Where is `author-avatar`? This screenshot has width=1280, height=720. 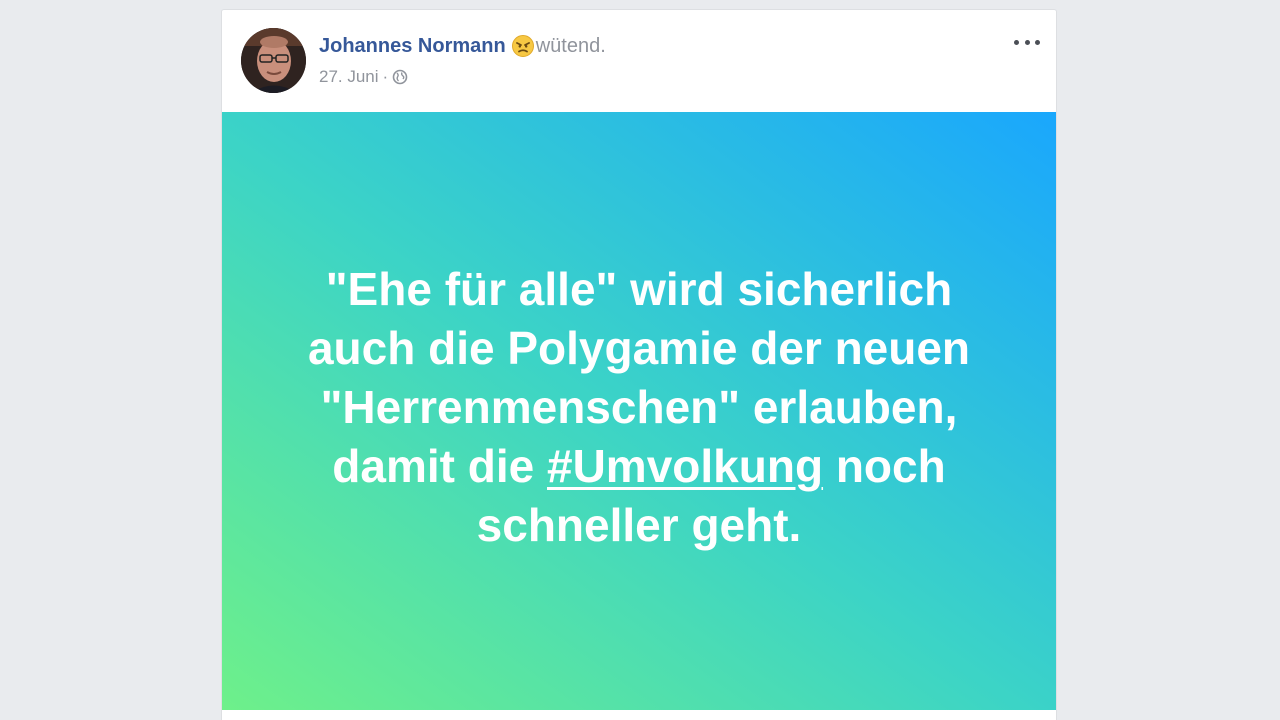
author-avatar is located at coordinates (273, 60).